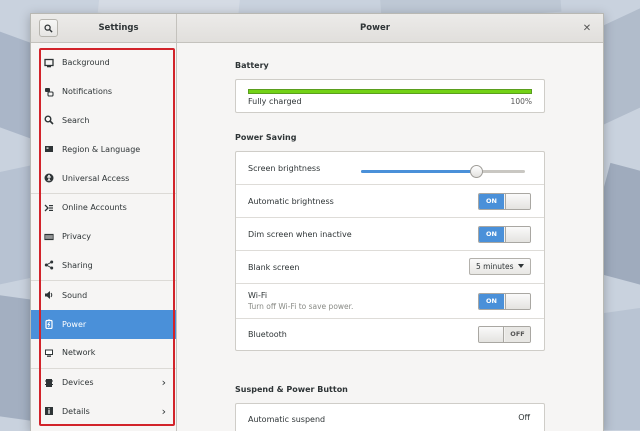  Describe the element at coordinates (49, 63) in the screenshot. I see `background-icon` at that location.